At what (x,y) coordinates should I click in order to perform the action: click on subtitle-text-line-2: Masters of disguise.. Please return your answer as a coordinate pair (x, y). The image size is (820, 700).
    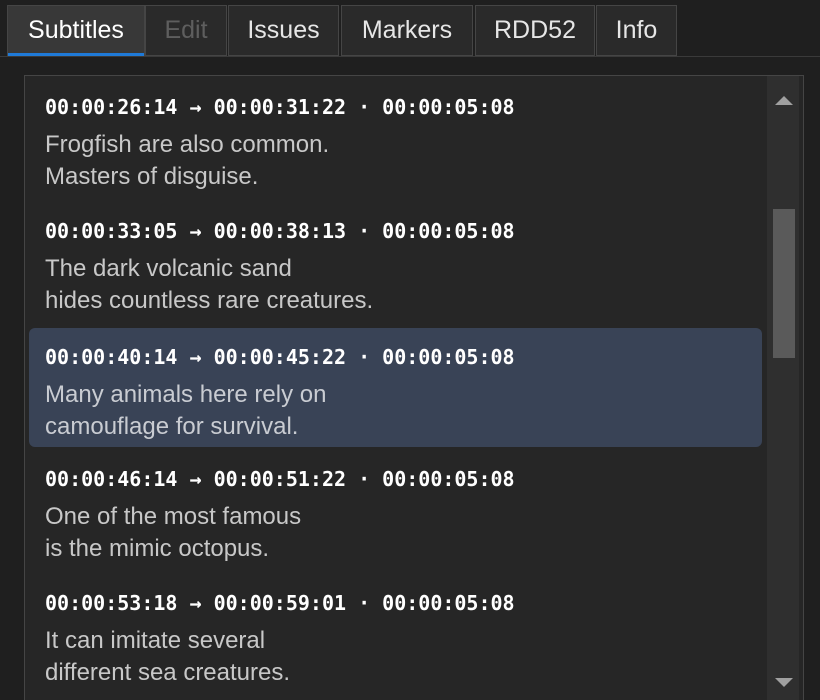
    Looking at the image, I should click on (152, 176).